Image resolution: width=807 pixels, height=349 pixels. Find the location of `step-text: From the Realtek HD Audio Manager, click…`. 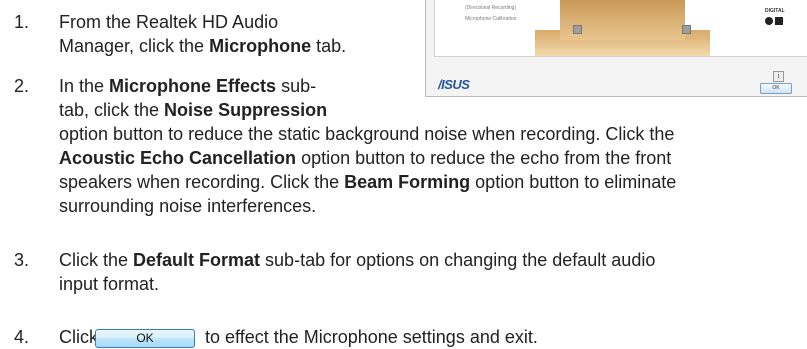

step-text: From the Realtek HD Audio Manager, click… is located at coordinates (244, 34).